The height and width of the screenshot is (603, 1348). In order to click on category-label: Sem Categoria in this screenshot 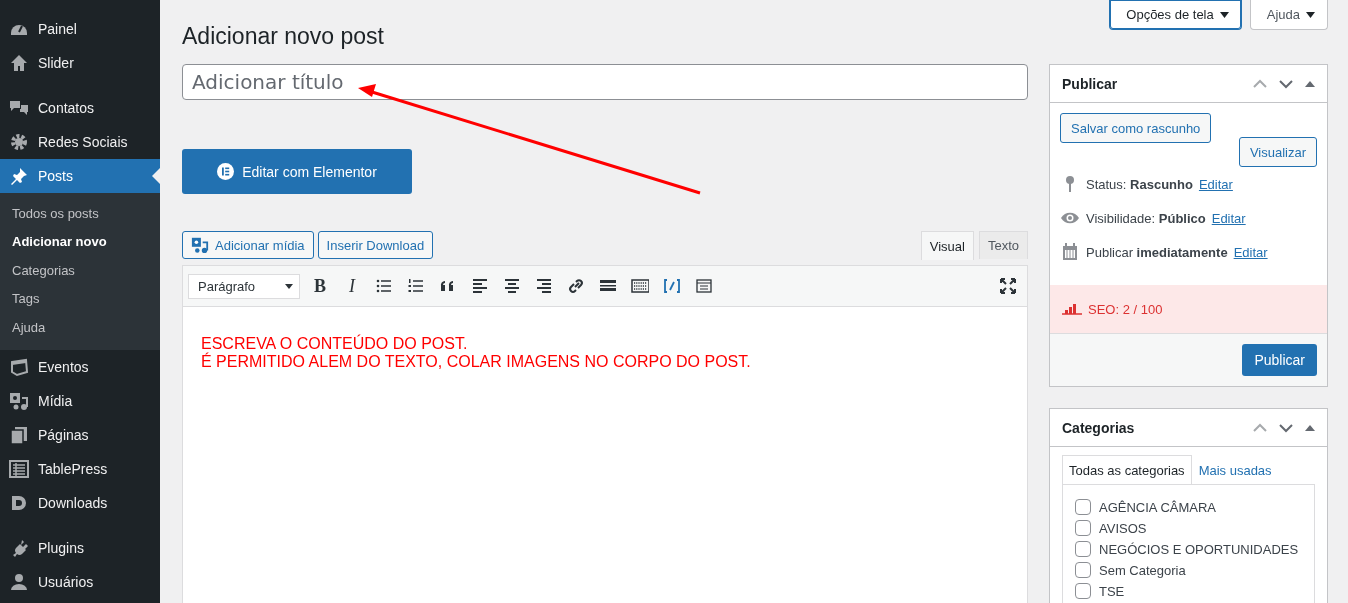, I will do `click(1142, 570)`.